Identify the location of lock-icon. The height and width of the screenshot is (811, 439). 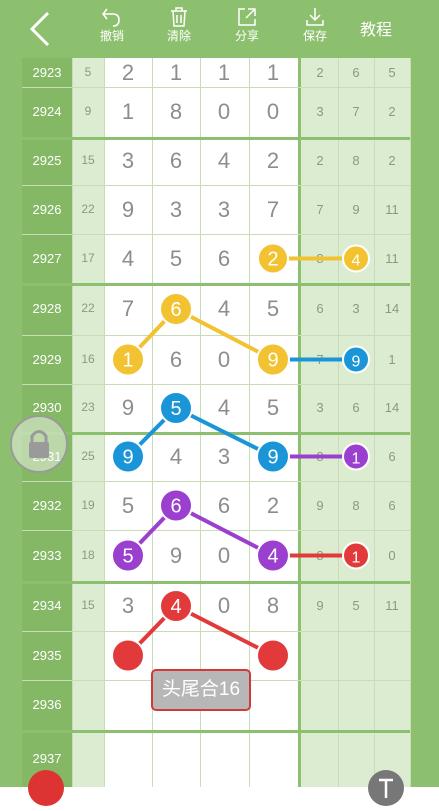
(39, 444).